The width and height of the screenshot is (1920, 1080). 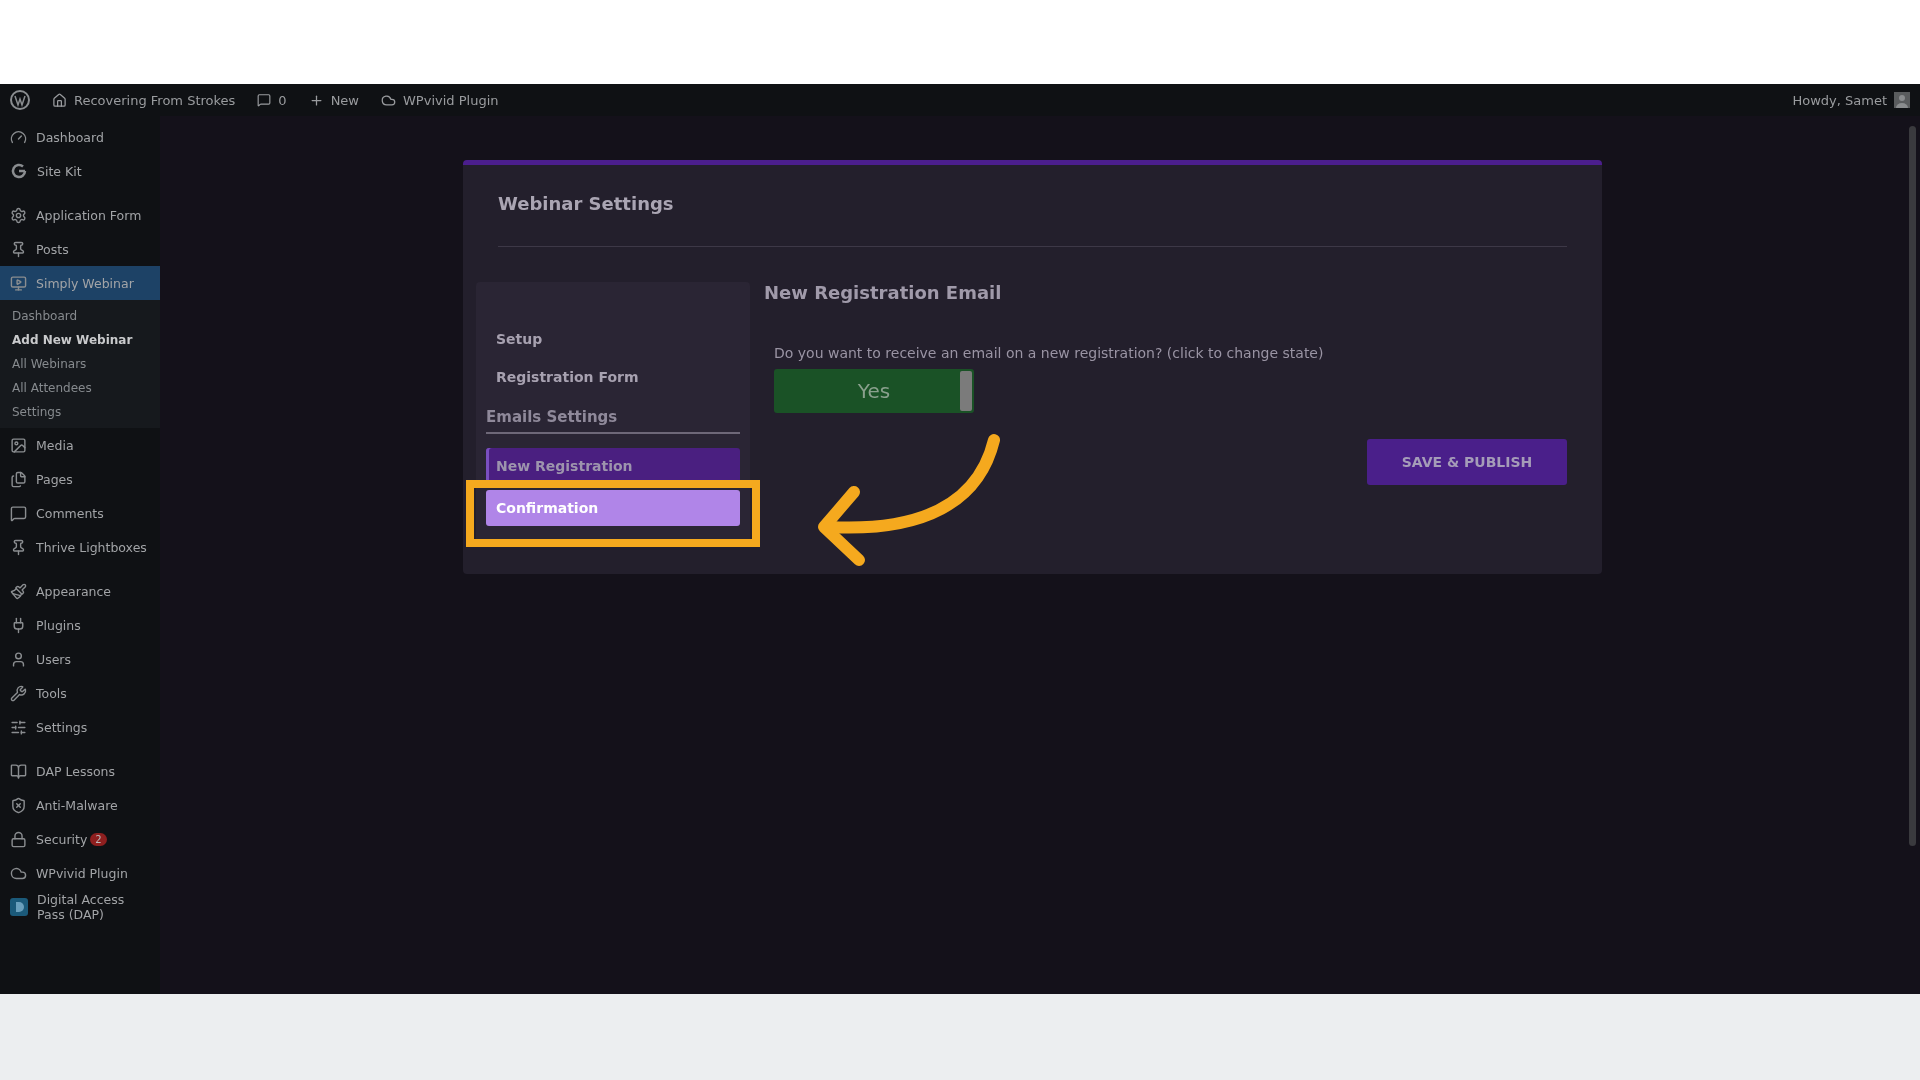 What do you see at coordinates (80, 215) in the screenshot?
I see `sidebar-item: Application Form` at bounding box center [80, 215].